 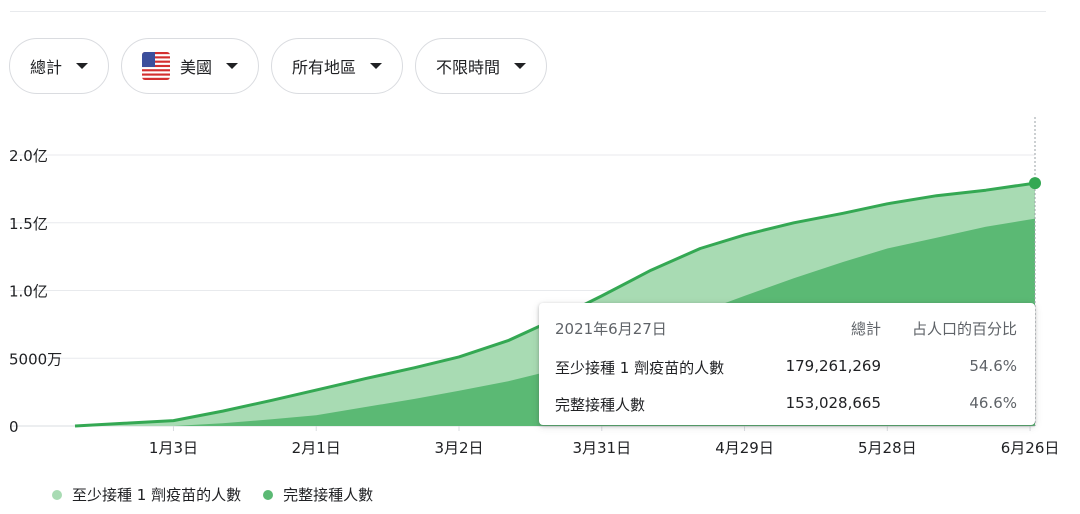 I want to click on x-tick-label: 3月31日, so click(x=601, y=448).